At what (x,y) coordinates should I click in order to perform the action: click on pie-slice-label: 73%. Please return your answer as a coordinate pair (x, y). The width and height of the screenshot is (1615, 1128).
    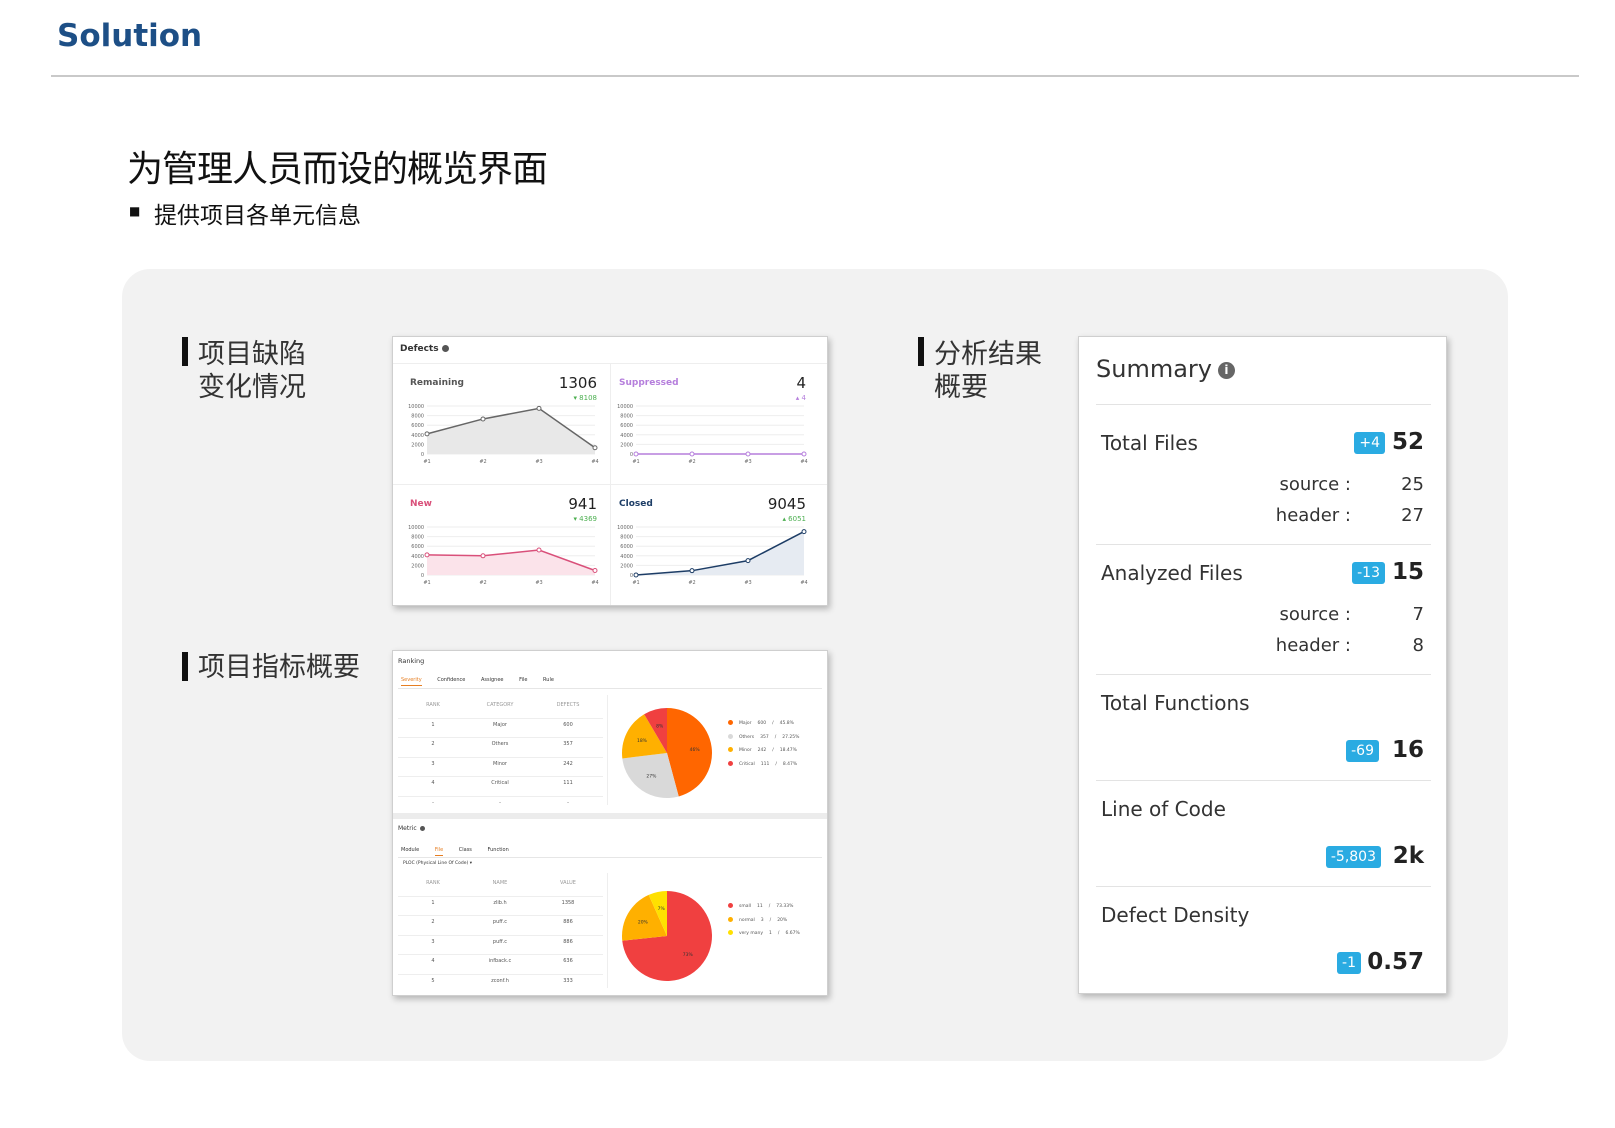
    Looking at the image, I should click on (688, 955).